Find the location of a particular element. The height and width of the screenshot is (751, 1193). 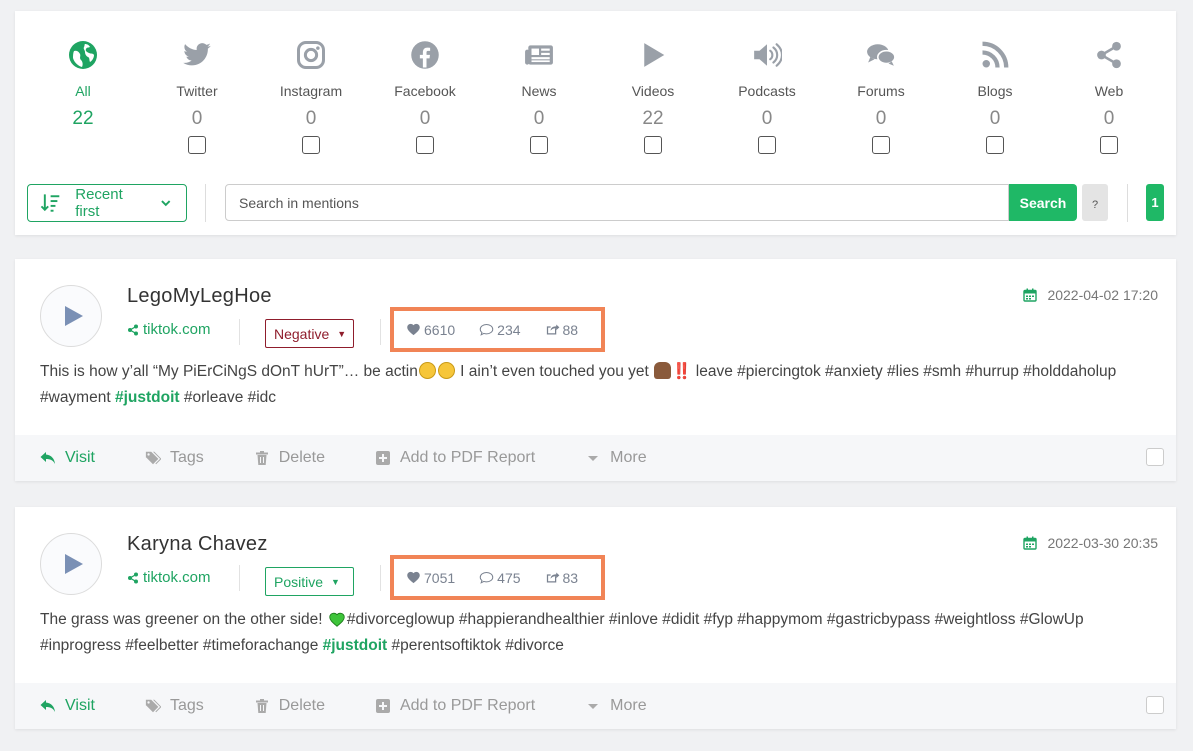

source-news: News 0 is located at coordinates (539, 96).